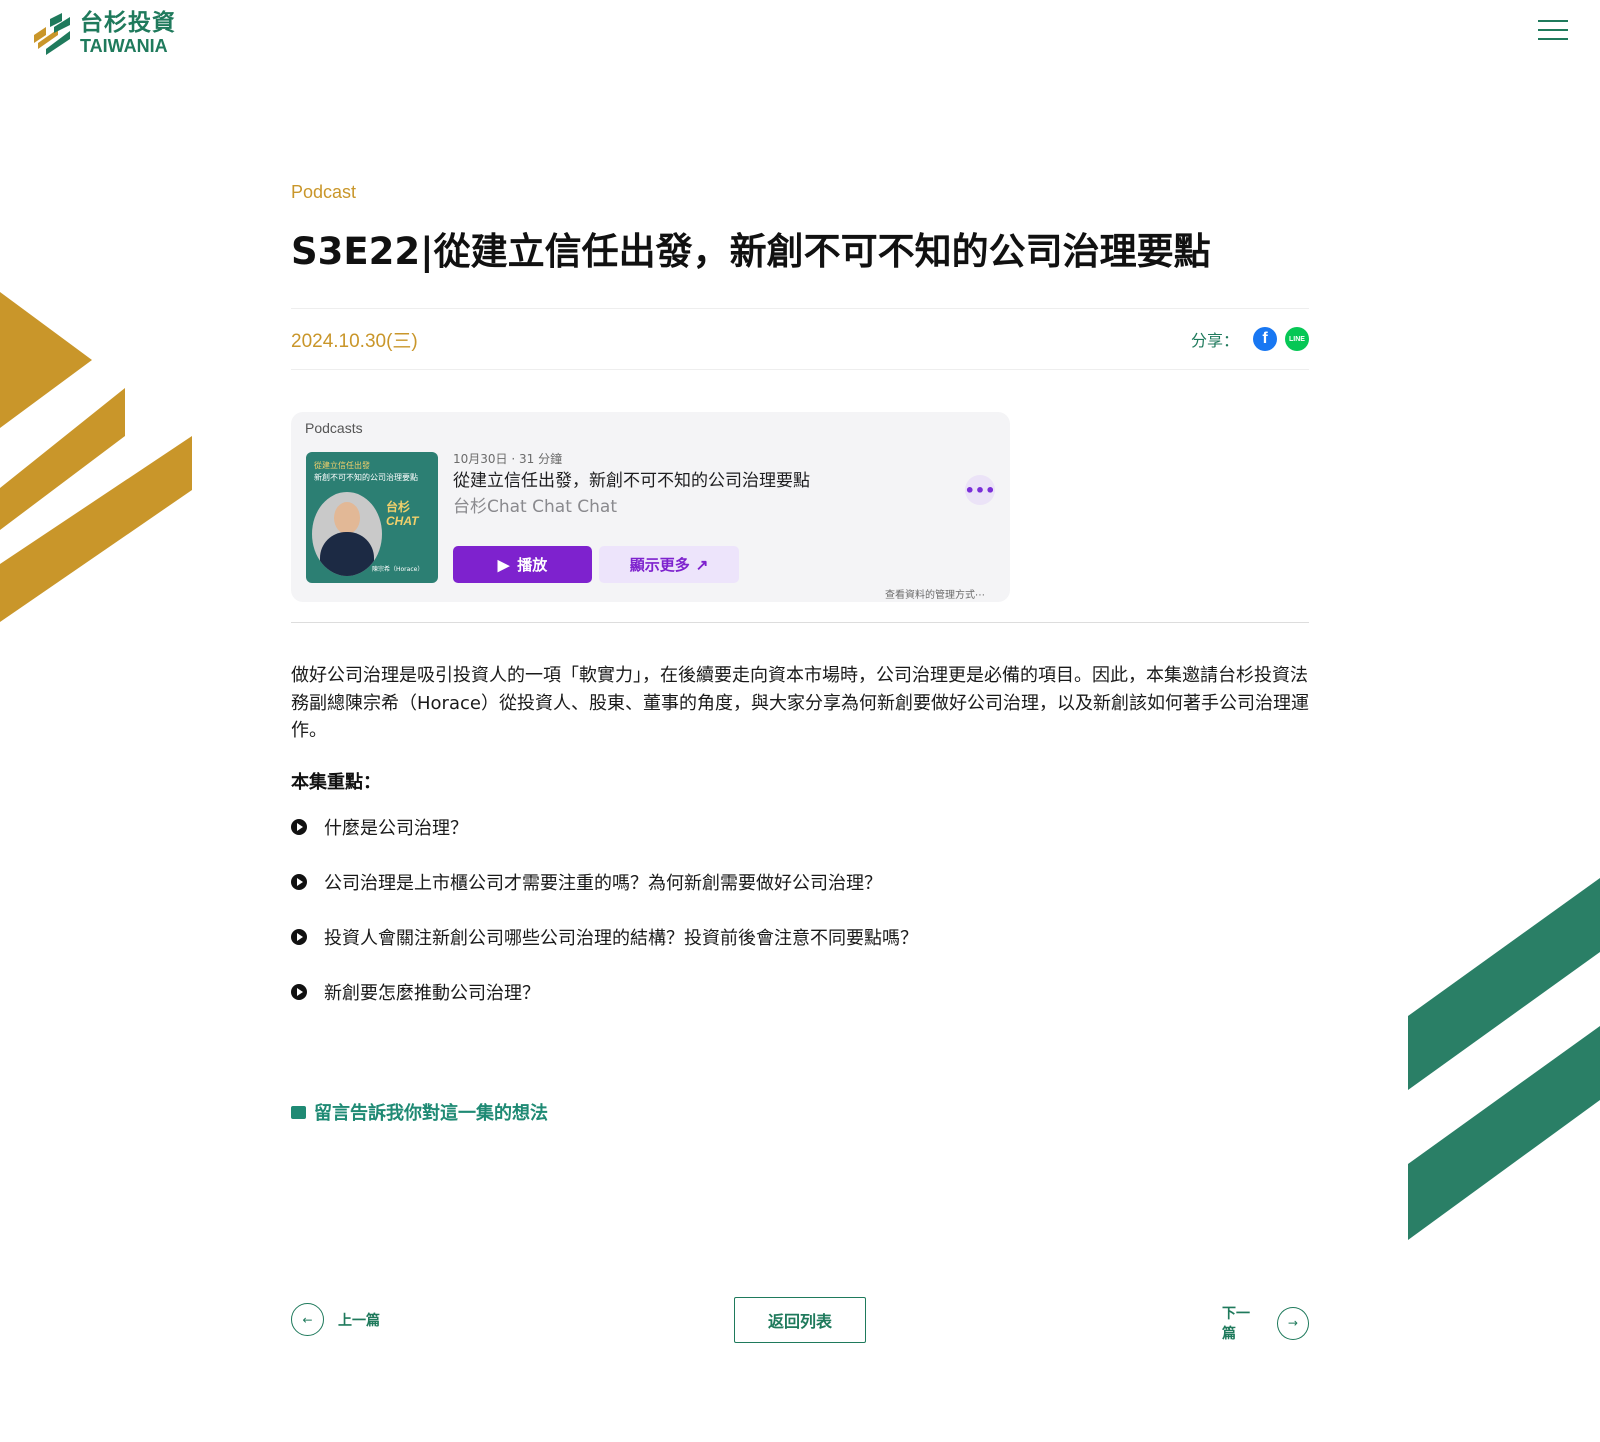 Image resolution: width=1600 pixels, height=1442 pixels. What do you see at coordinates (535, 504) in the screenshot?
I see `show-name: 台杉Chat Chat Chat` at bounding box center [535, 504].